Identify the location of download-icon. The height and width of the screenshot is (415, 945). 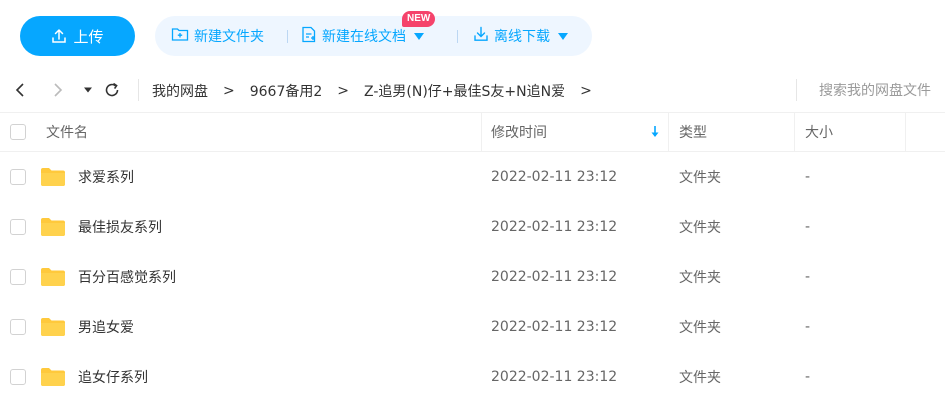
(481, 36).